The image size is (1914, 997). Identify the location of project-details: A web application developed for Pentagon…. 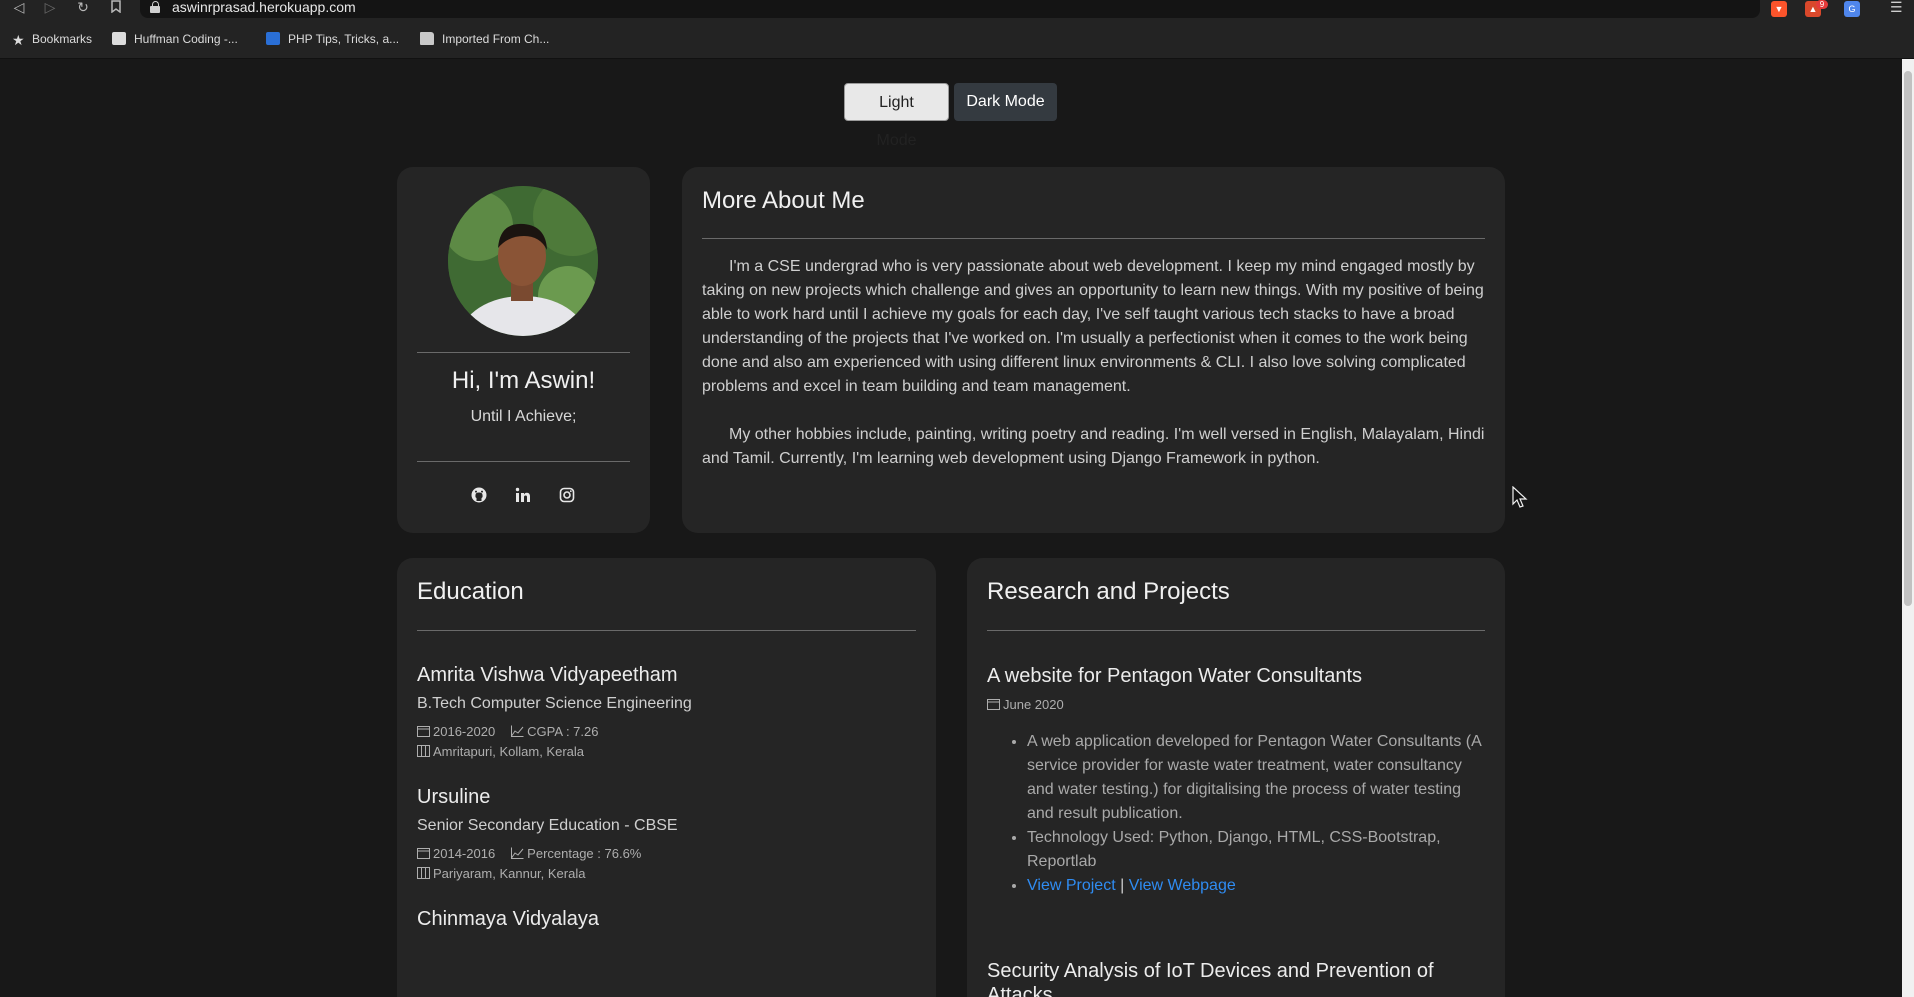
(1257, 814).